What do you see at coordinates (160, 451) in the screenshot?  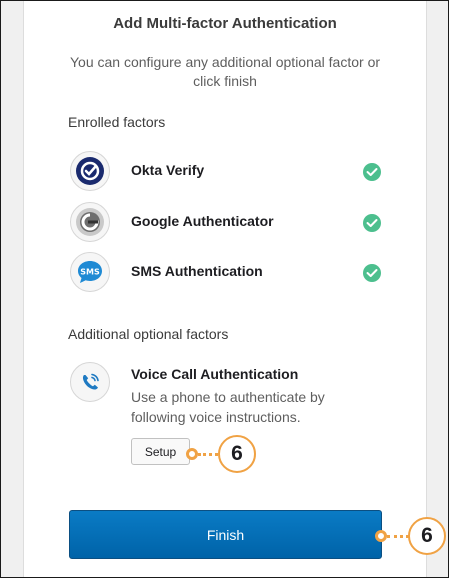 I see `voice-call-setup-button: Setup` at bounding box center [160, 451].